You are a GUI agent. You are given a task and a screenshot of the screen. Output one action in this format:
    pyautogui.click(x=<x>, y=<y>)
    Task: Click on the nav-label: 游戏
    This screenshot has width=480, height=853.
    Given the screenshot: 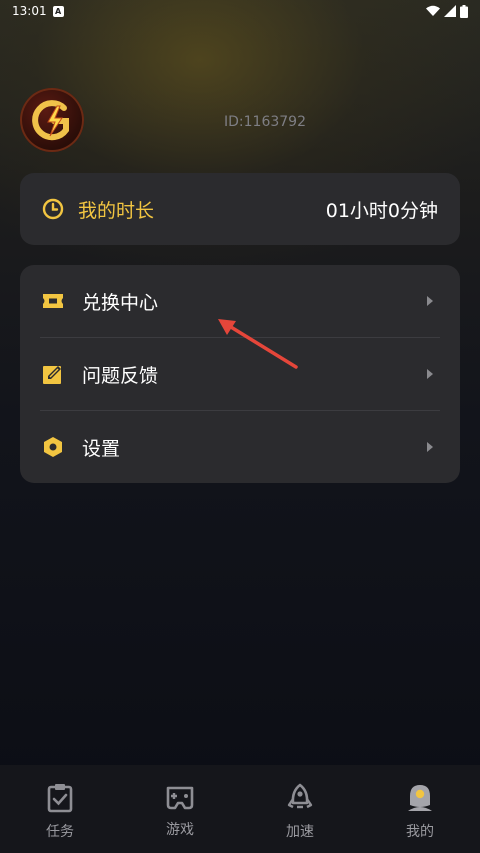 What is the action you would take?
    pyautogui.click(x=180, y=830)
    